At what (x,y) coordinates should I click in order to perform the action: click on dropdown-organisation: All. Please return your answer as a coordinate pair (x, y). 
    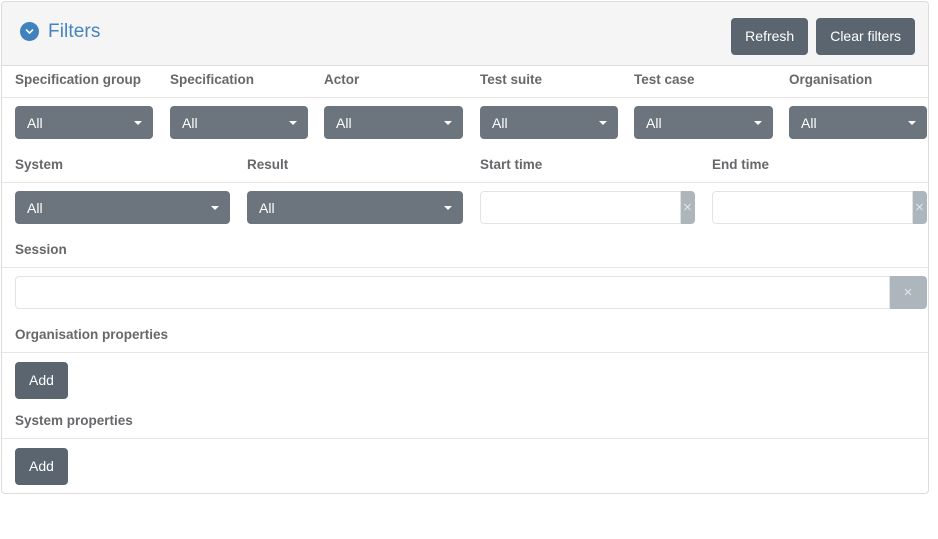
    Looking at the image, I should click on (858, 122).